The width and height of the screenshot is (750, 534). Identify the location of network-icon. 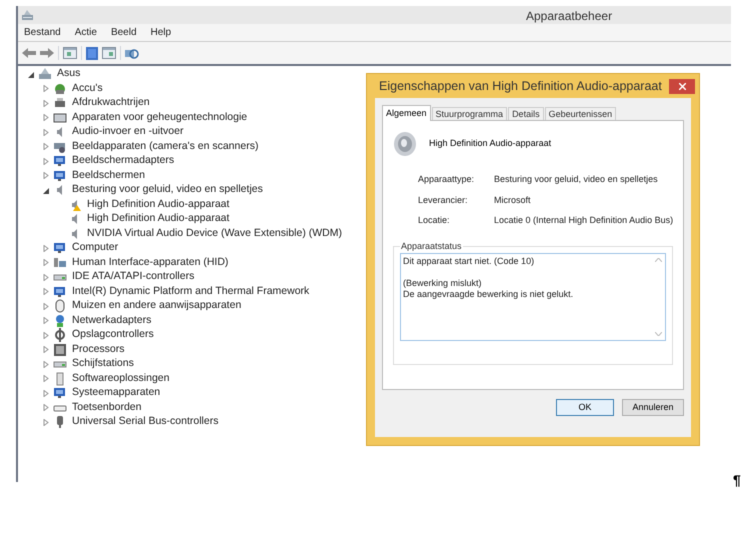
(60, 321).